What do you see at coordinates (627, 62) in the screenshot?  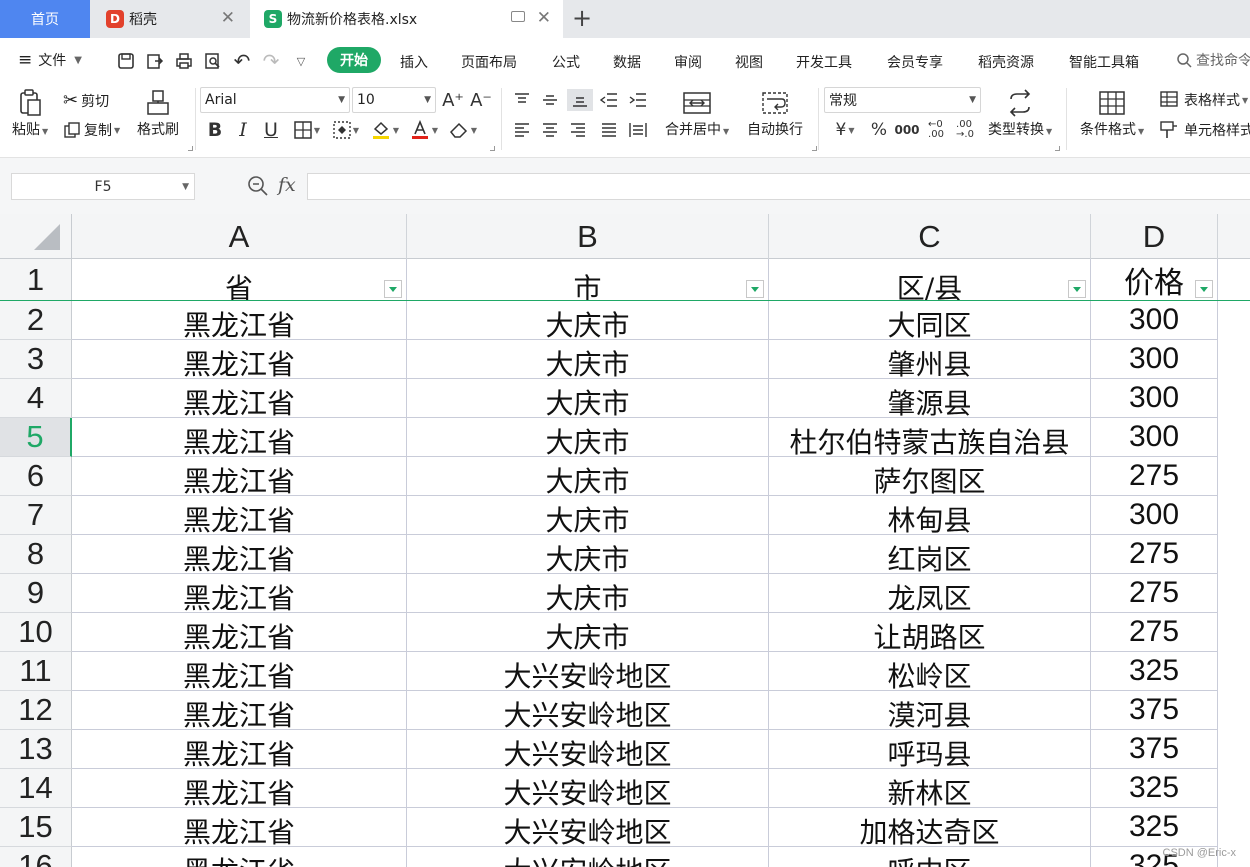 I see `tab-data: 数据` at bounding box center [627, 62].